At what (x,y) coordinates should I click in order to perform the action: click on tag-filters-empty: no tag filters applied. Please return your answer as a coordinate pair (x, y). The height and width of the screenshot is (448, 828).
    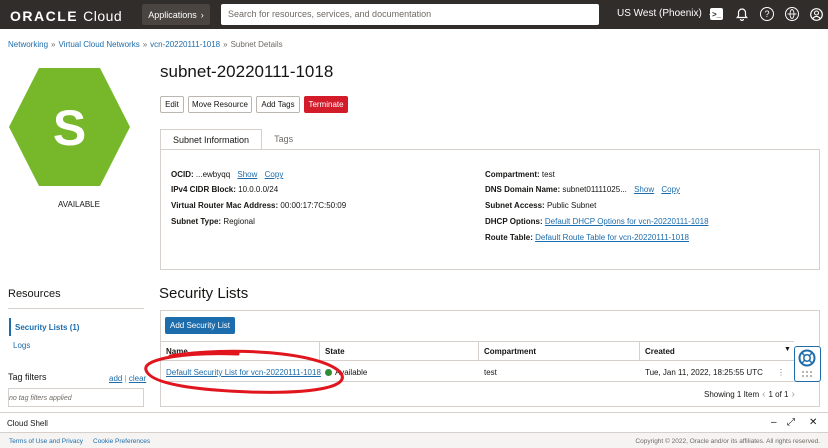
    Looking at the image, I should click on (76, 398).